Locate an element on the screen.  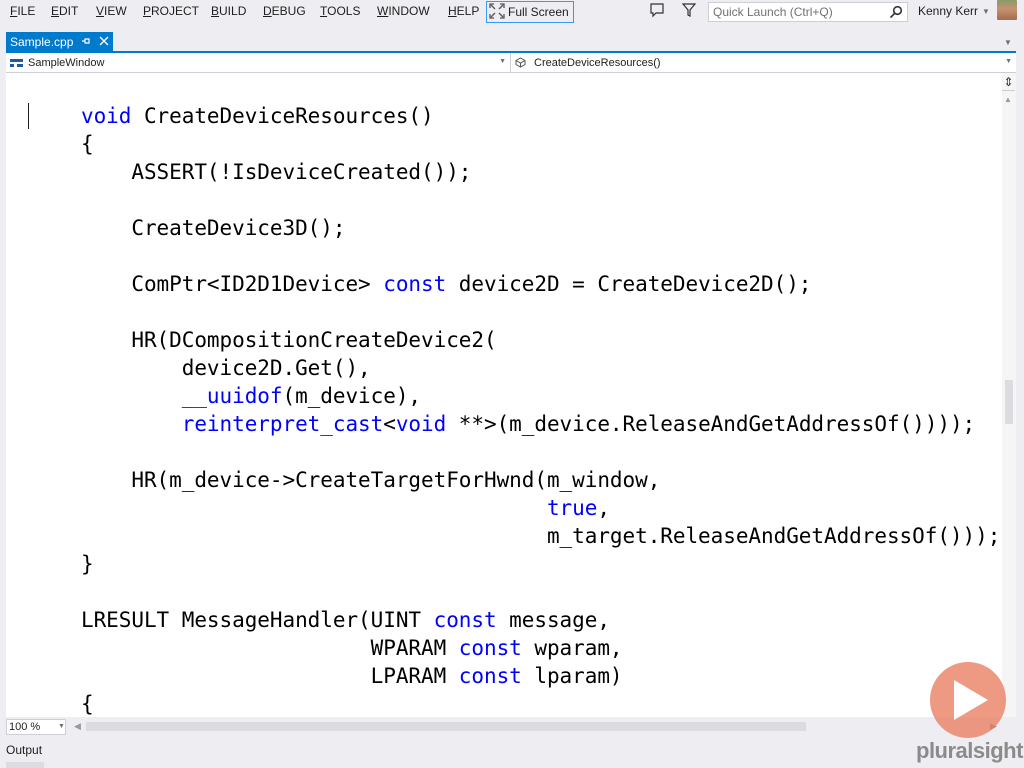
code-token: (m_device), is located at coordinates (352, 396).